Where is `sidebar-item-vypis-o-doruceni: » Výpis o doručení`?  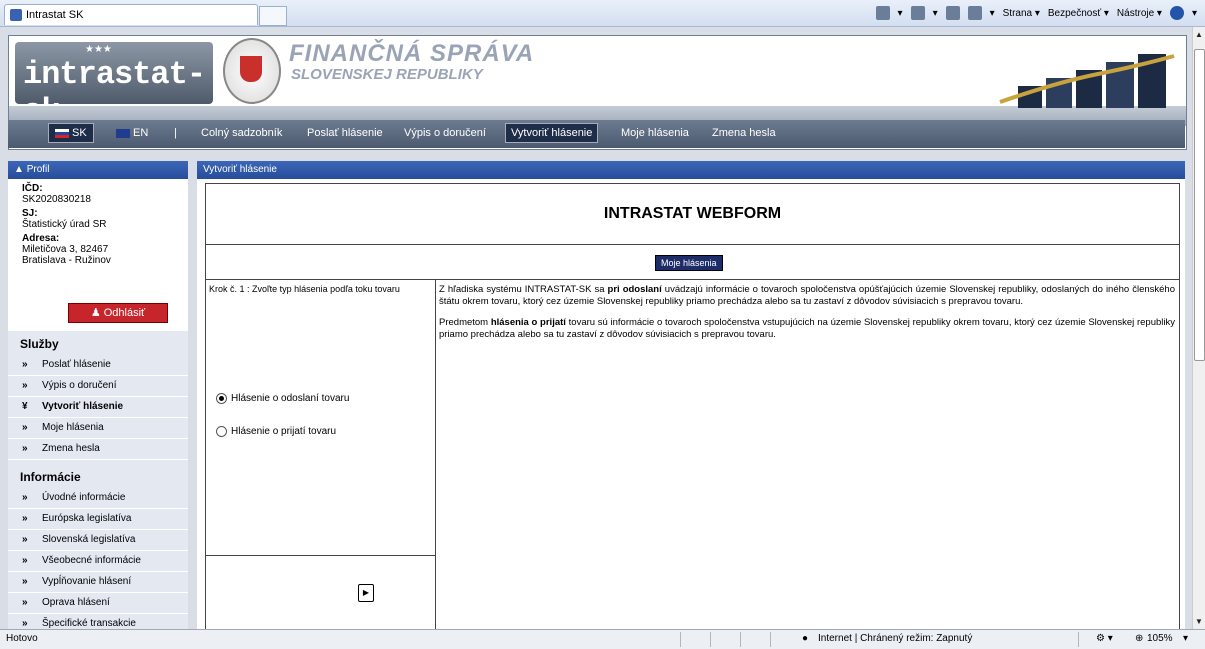 sidebar-item-vypis-o-doruceni: » Výpis o doručení is located at coordinates (98, 386).